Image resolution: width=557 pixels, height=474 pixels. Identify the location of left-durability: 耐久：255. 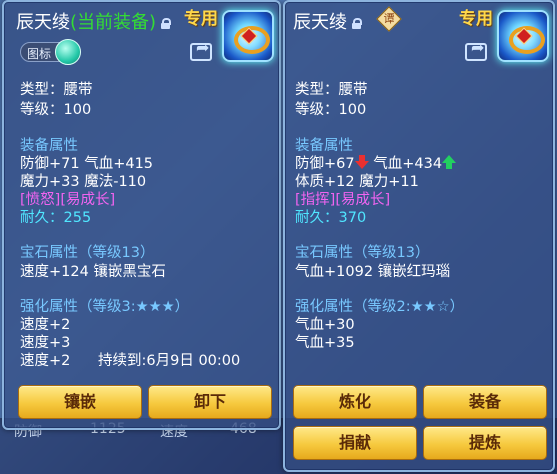
(56, 218).